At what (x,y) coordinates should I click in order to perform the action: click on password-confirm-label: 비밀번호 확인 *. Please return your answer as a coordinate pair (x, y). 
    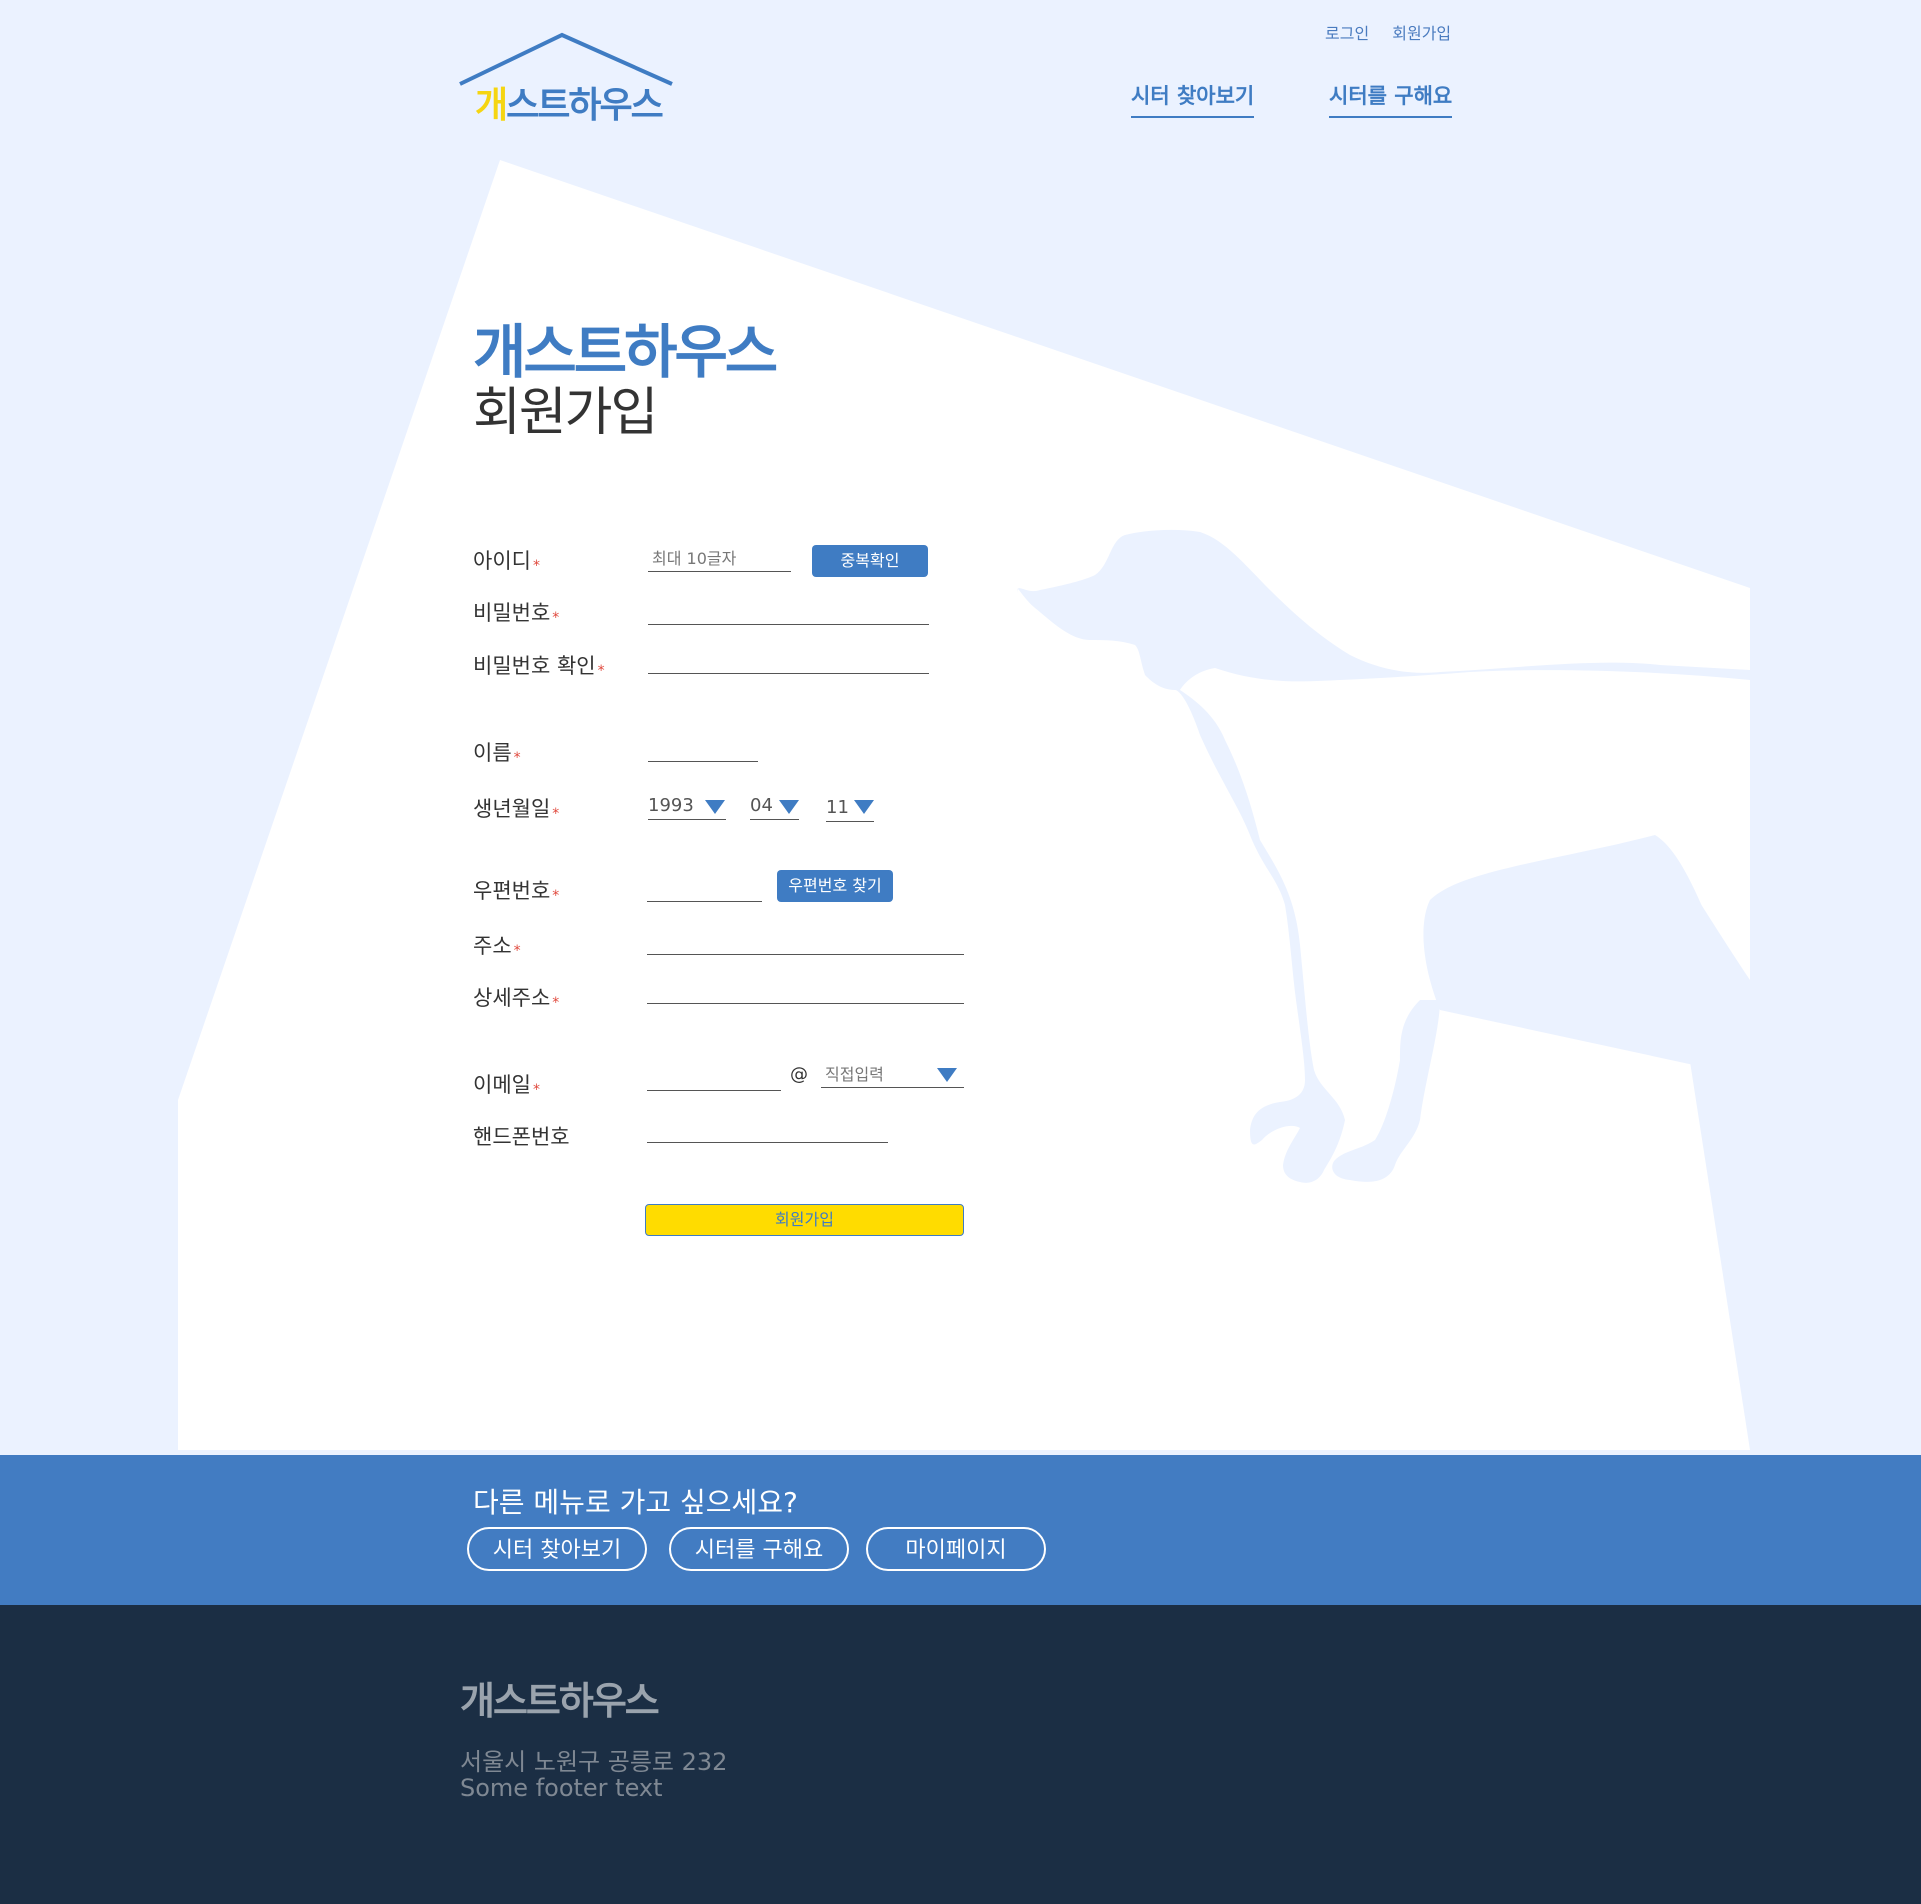
    Looking at the image, I should click on (539, 666).